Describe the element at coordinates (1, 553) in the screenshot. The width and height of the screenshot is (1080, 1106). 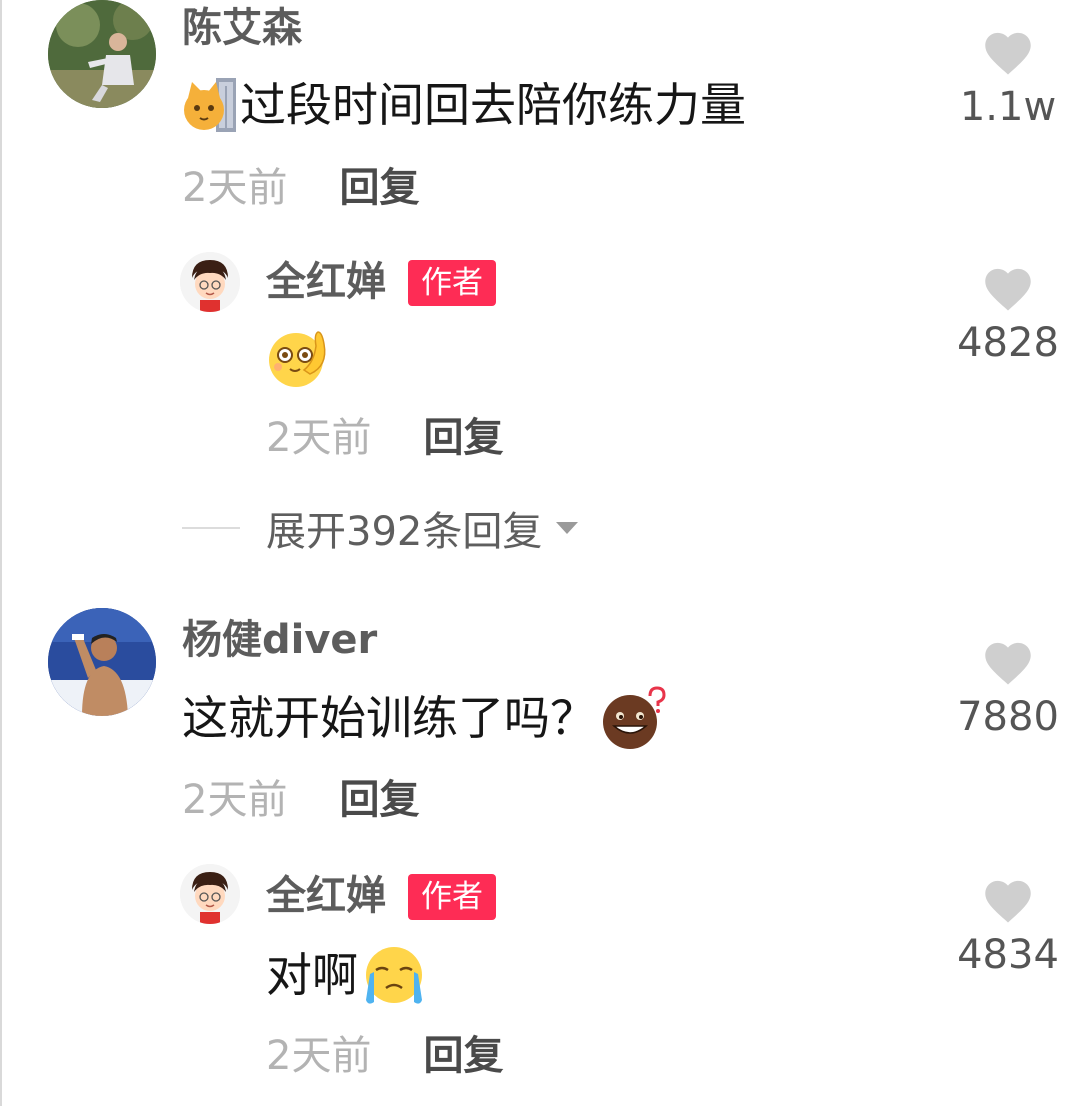
I see `left-border` at that location.